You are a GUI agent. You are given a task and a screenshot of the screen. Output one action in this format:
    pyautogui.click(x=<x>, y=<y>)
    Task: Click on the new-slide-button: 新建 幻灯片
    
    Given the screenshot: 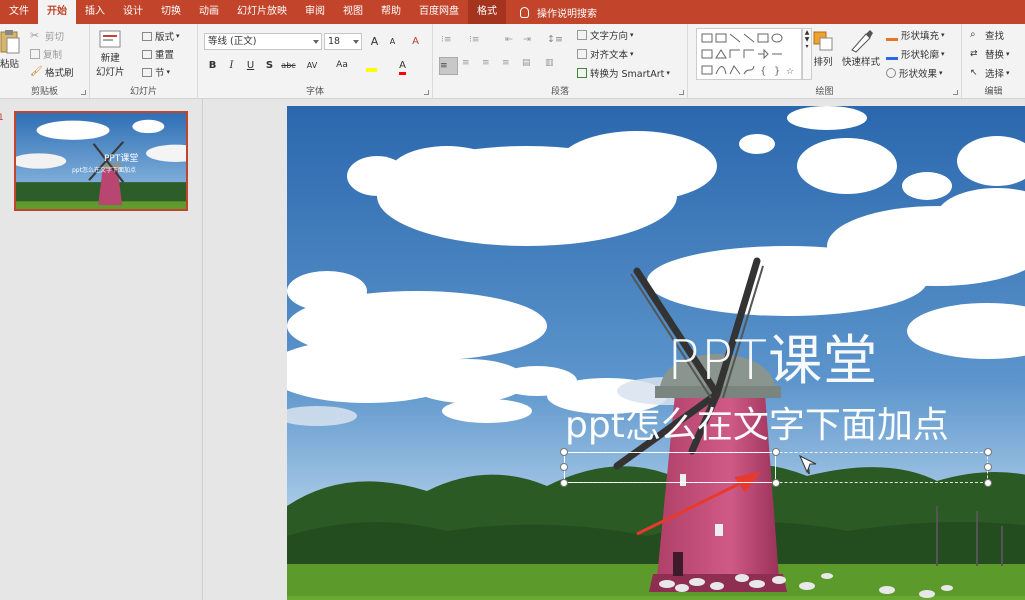 What is the action you would take?
    pyautogui.click(x=110, y=53)
    